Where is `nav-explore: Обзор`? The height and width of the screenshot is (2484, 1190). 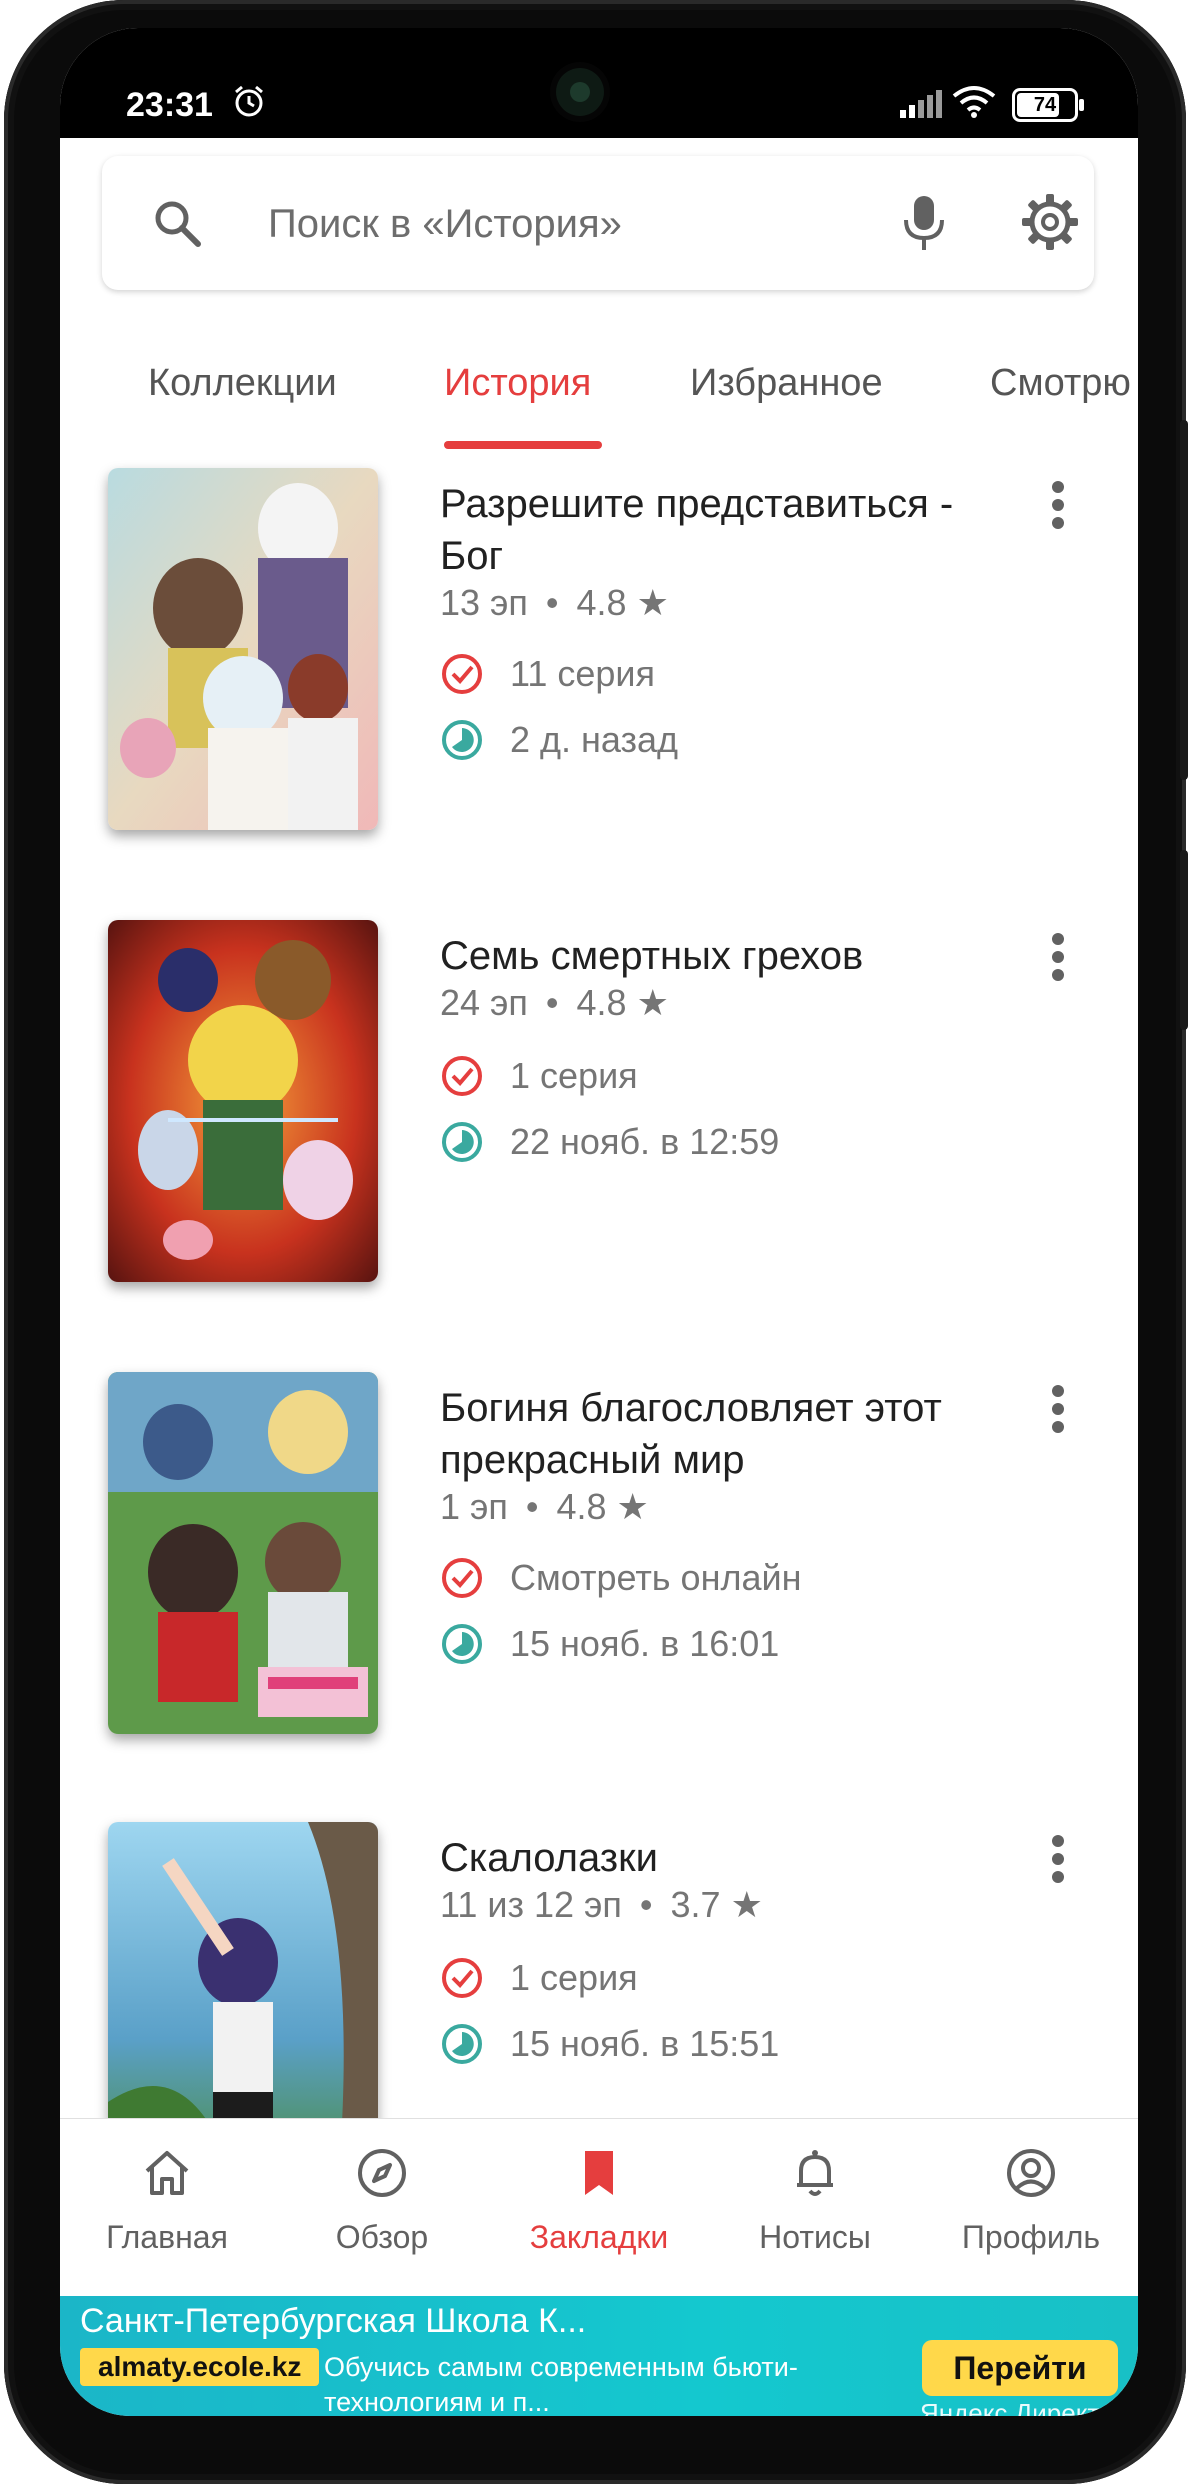 nav-explore: Обзор is located at coordinates (382, 2207).